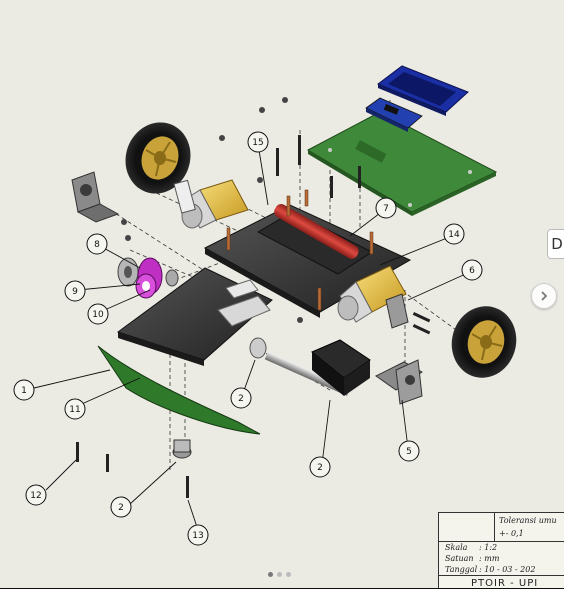 Image resolution: width=564 pixels, height=589 pixels. What do you see at coordinates (511, 533) in the screenshot?
I see `tolerance-value: +- 0,1` at bounding box center [511, 533].